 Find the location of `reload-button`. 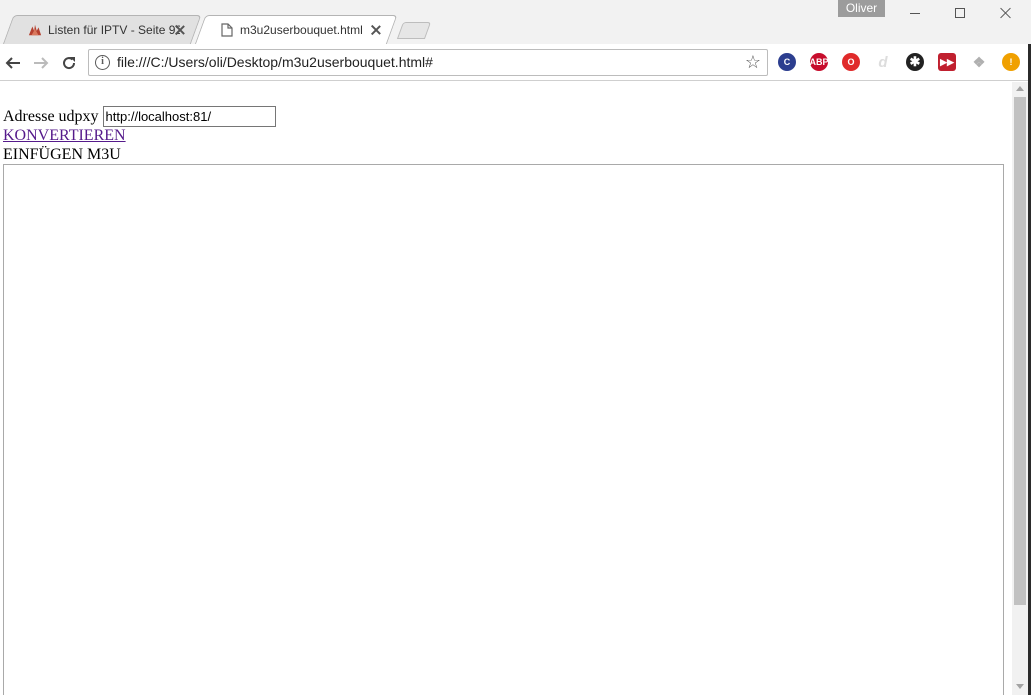

reload-button is located at coordinates (69, 63).